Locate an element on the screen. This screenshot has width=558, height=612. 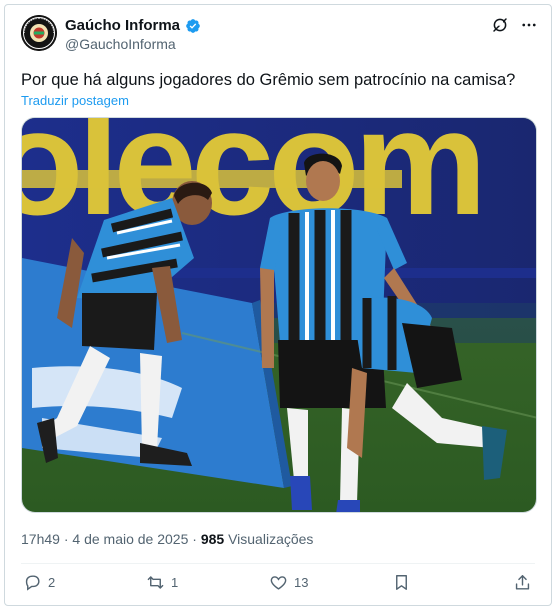
repost-button: 1 is located at coordinates (162, 582).